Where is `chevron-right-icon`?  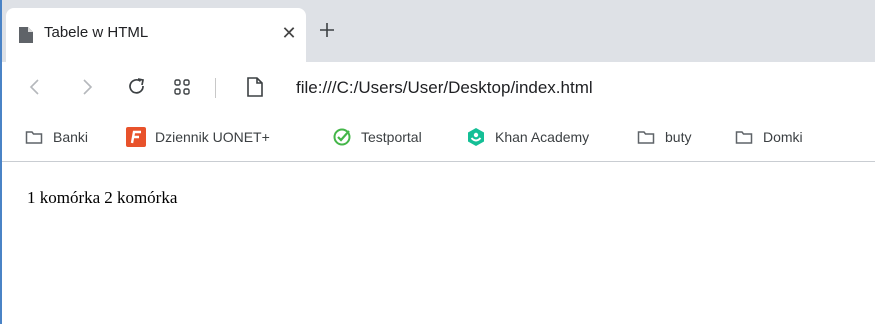
chevron-right-icon is located at coordinates (88, 87).